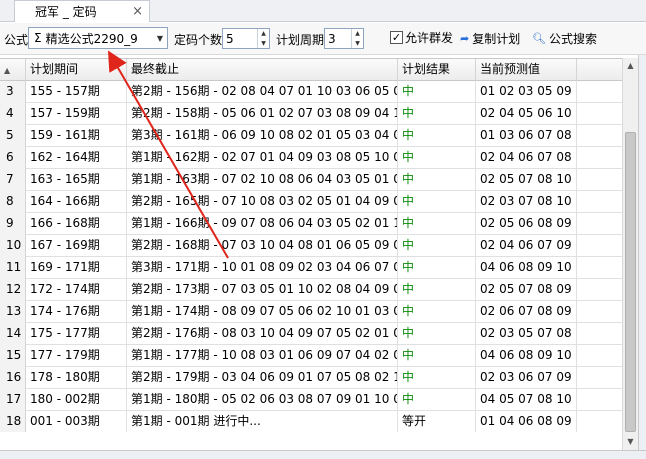  Describe the element at coordinates (13, 378) in the screenshot. I see `row-number: 16` at that location.